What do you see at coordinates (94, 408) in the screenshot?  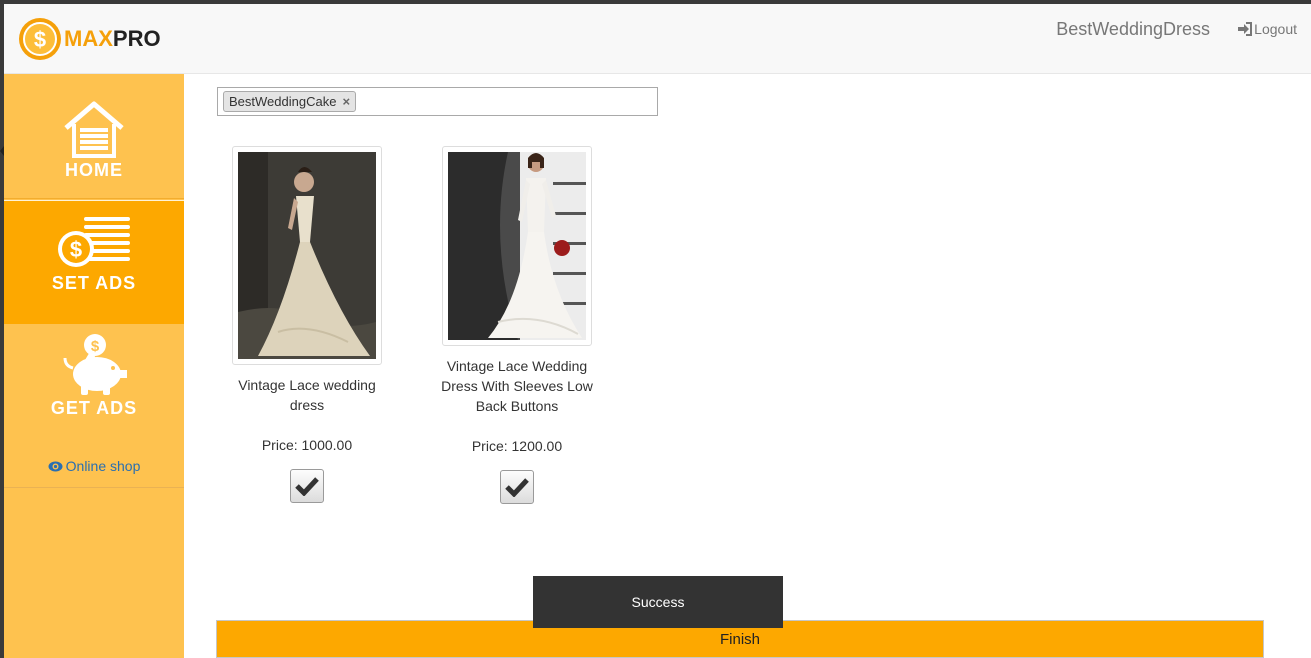 I see `sidebar-get-ads-label: GET ADS` at bounding box center [94, 408].